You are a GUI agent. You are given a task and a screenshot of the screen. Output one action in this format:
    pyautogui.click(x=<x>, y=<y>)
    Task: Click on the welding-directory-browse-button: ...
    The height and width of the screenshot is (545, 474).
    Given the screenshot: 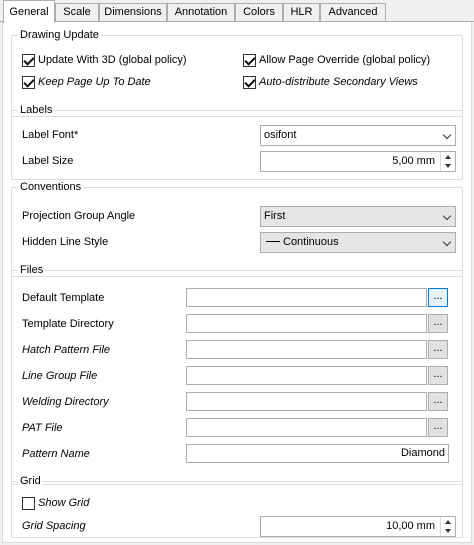 What is the action you would take?
    pyautogui.click(x=438, y=401)
    